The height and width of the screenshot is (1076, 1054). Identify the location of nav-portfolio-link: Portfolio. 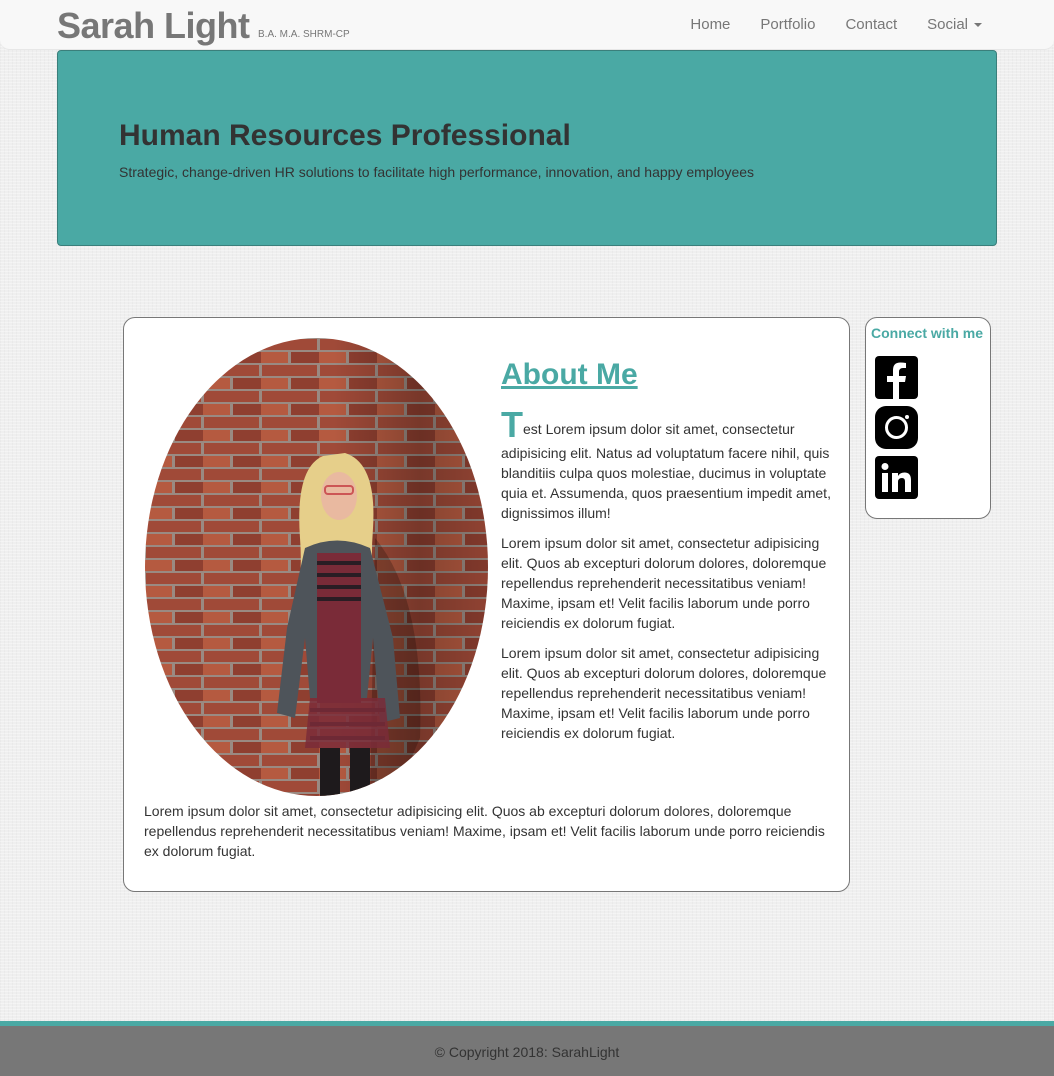
(787, 24).